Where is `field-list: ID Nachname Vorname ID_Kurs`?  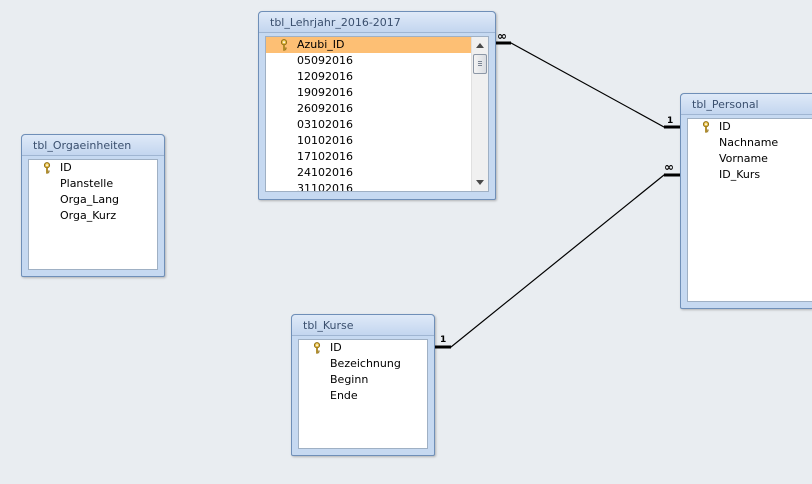 field-list: ID Nachname Vorname ID_Kurs is located at coordinates (749, 210).